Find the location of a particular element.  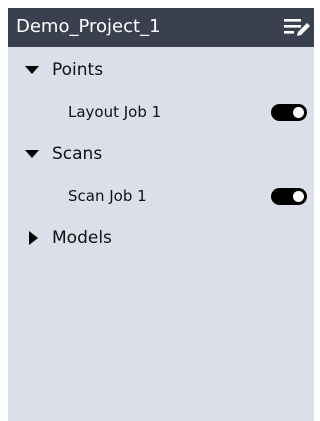

project-header: Demo_Project_1 is located at coordinates (161, 27).